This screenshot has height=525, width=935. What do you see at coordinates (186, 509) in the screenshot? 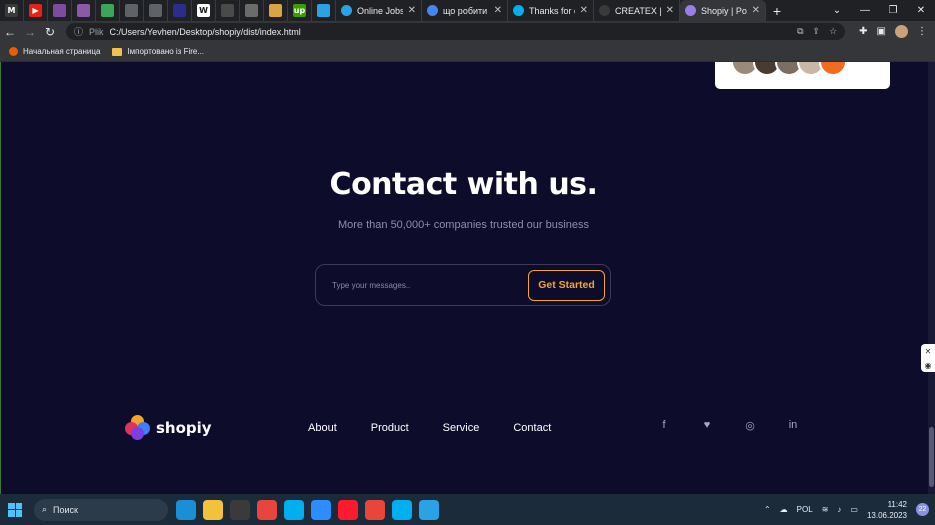
I see `edge-icon` at bounding box center [186, 509].